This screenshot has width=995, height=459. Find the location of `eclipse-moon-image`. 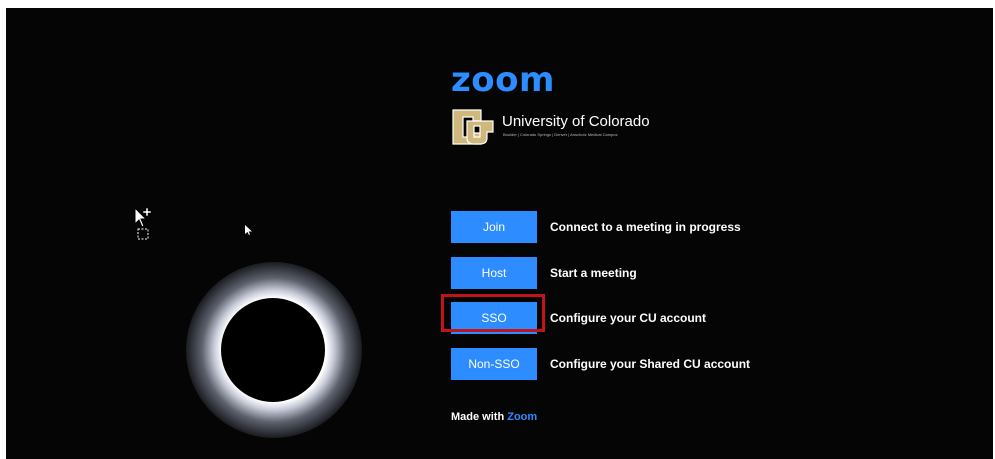

eclipse-moon-image is located at coordinates (273, 350).